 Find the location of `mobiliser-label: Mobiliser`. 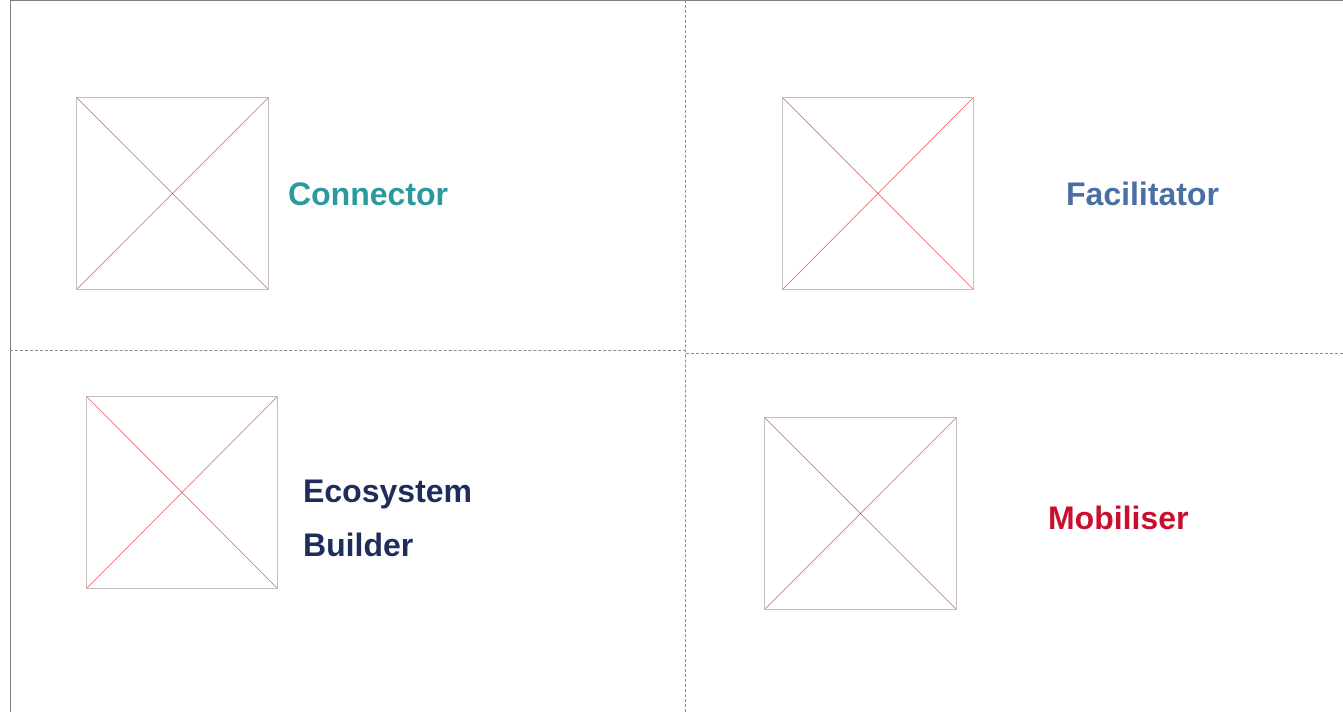

mobiliser-label: Mobiliser is located at coordinates (1118, 518).